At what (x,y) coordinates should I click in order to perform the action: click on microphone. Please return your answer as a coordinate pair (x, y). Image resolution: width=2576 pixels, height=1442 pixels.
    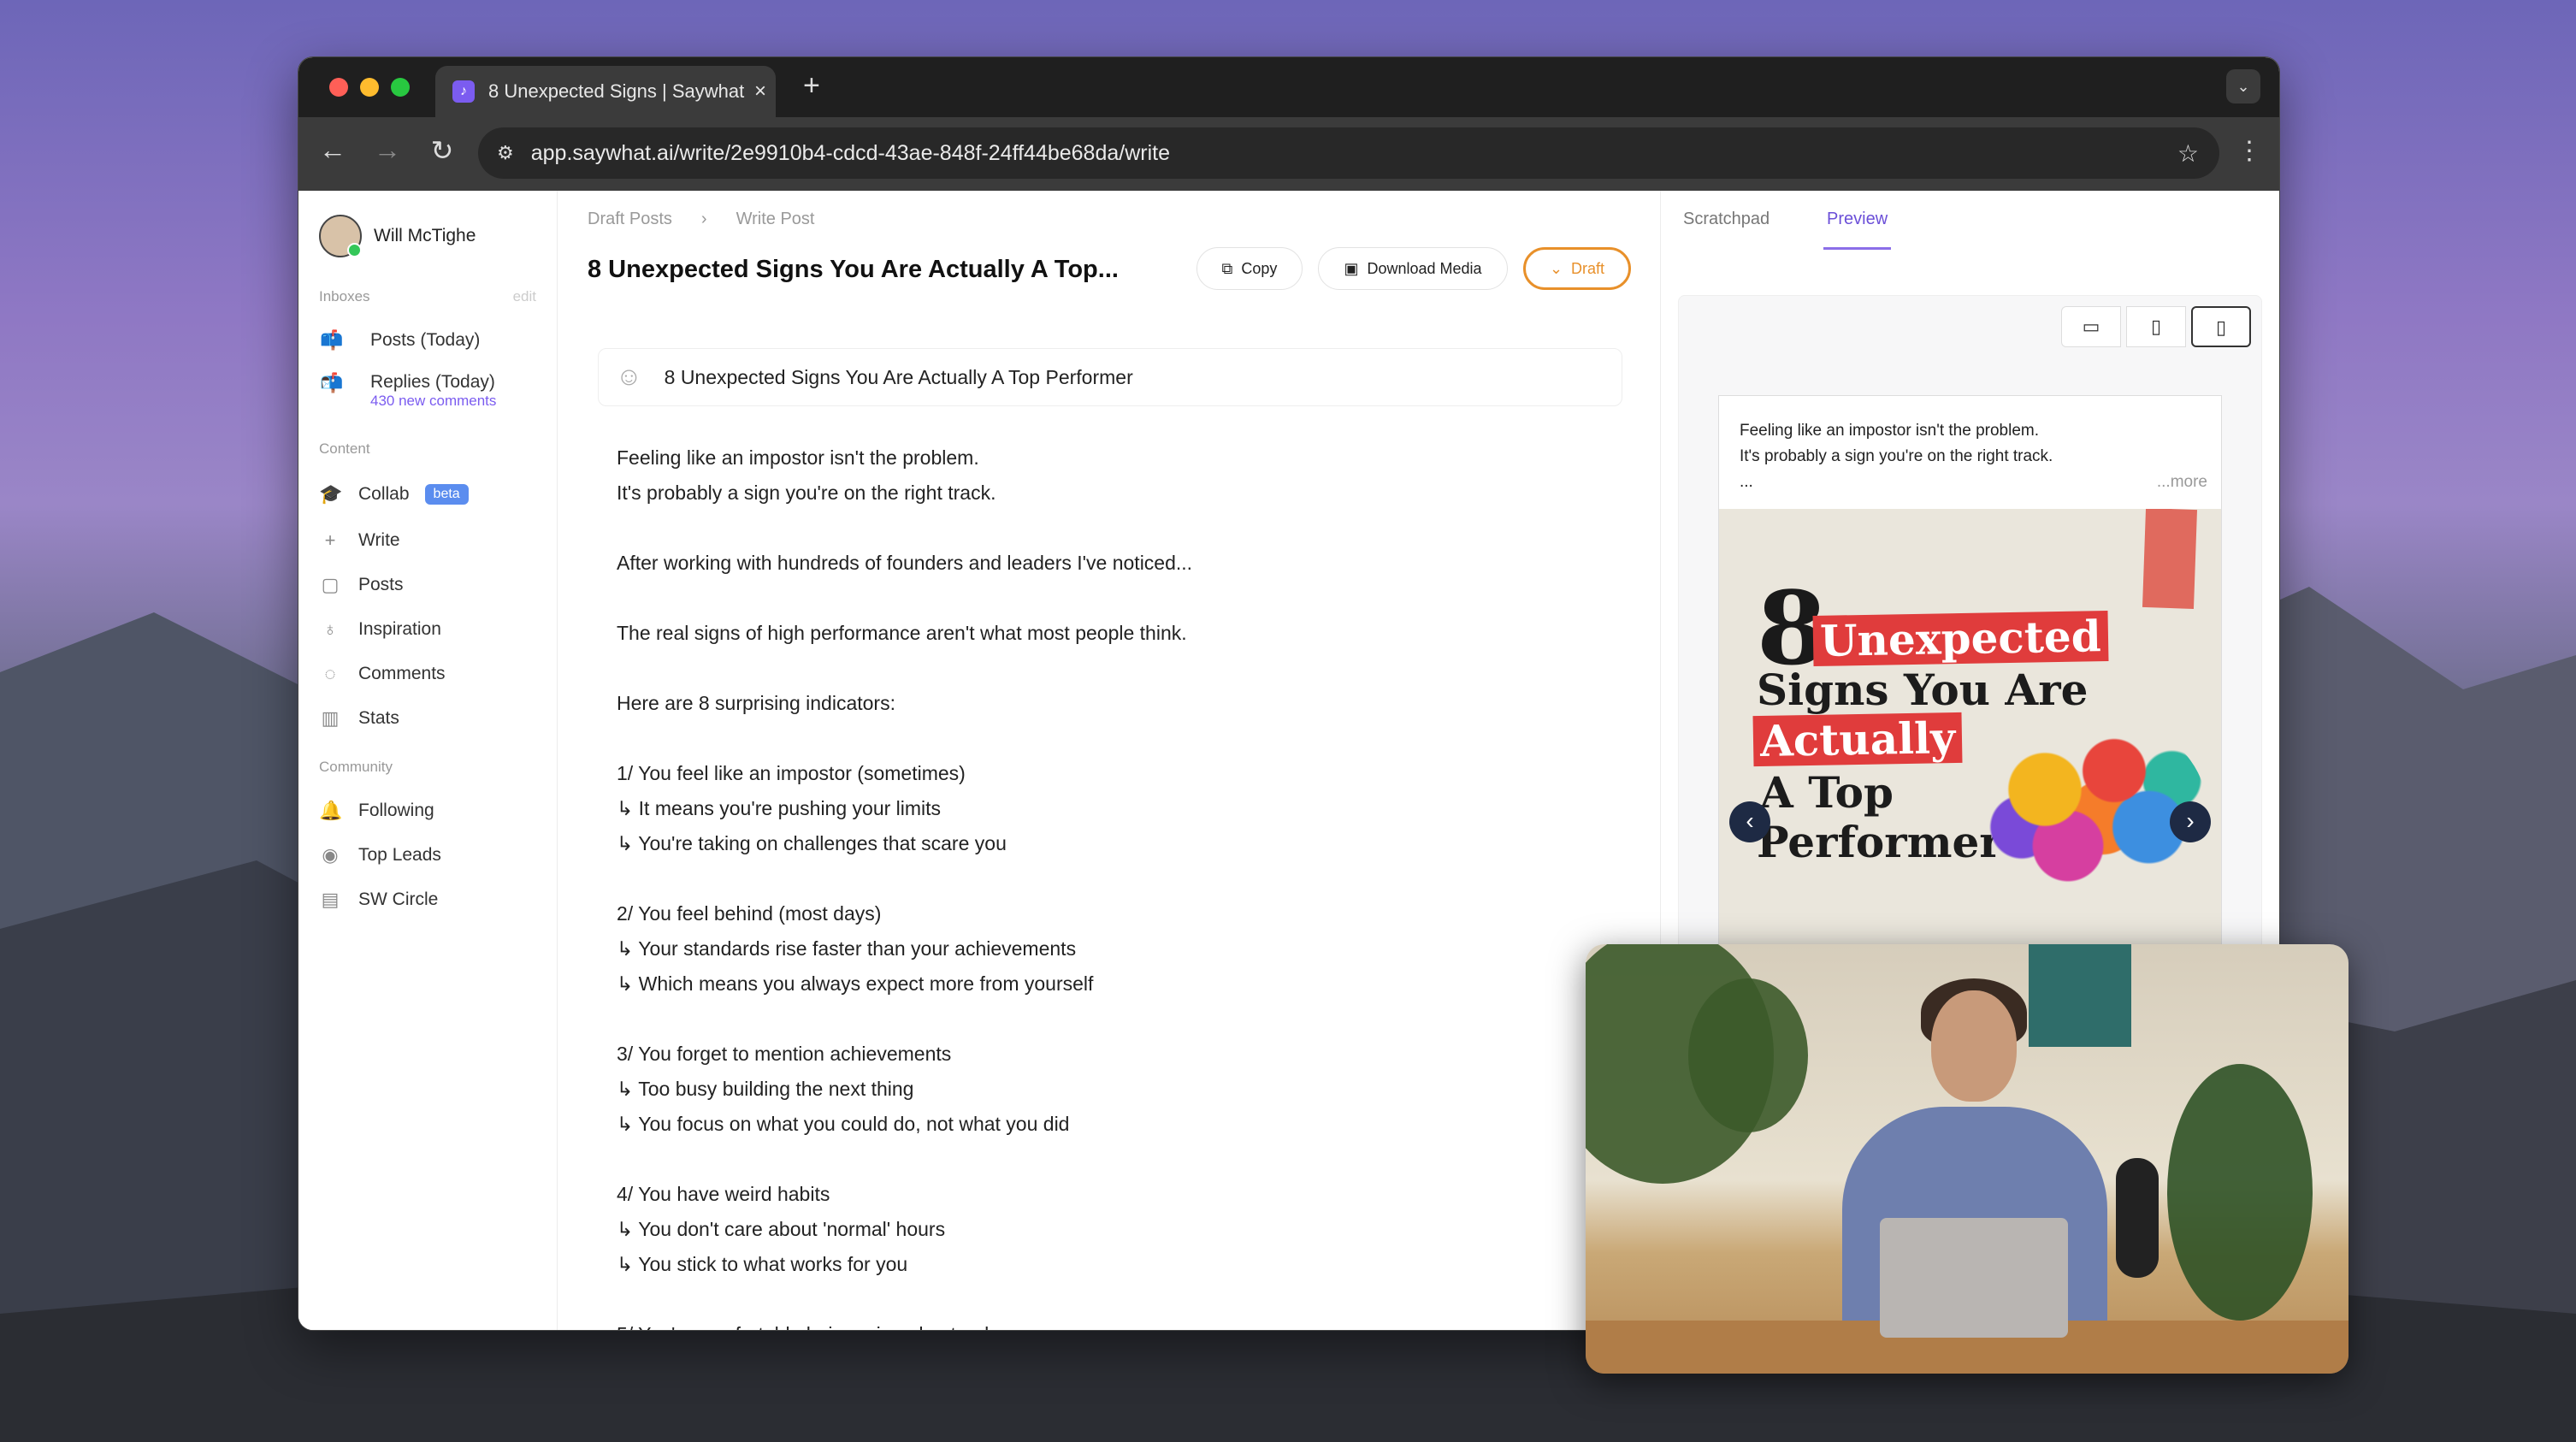
    Looking at the image, I should click on (2137, 1218).